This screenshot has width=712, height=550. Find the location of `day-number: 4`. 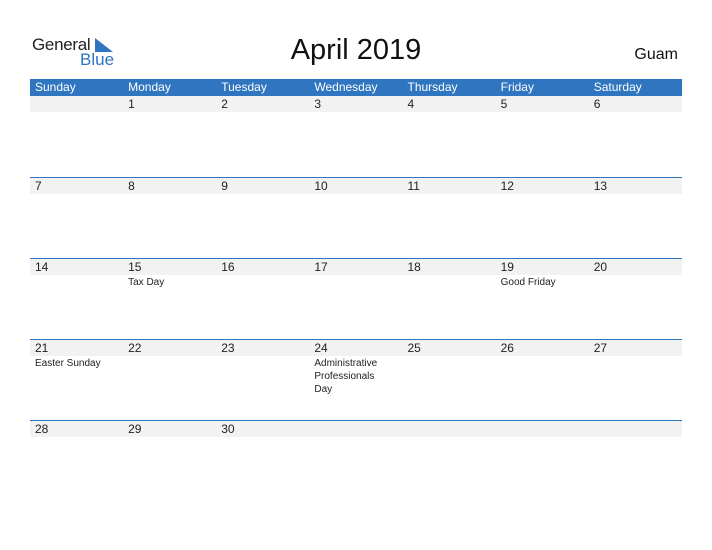

day-number: 4 is located at coordinates (411, 104).